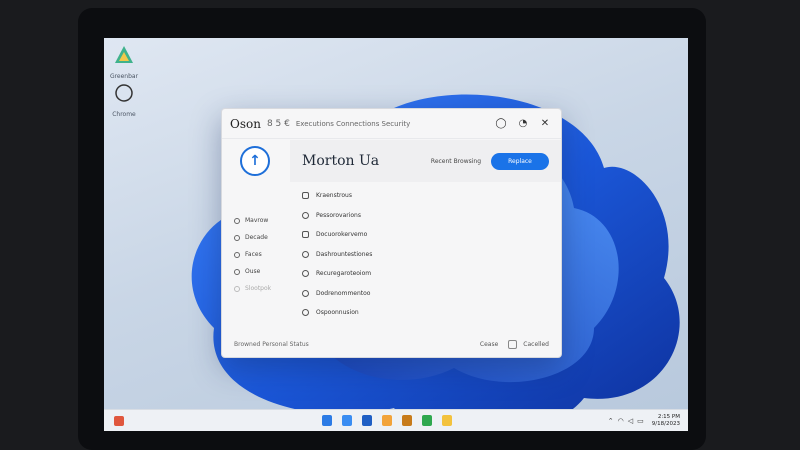 This screenshot has height=450, width=800. I want to click on sidebar-nav: Mavrow Decade Faces Ouse Slootpok, so click(252, 254).